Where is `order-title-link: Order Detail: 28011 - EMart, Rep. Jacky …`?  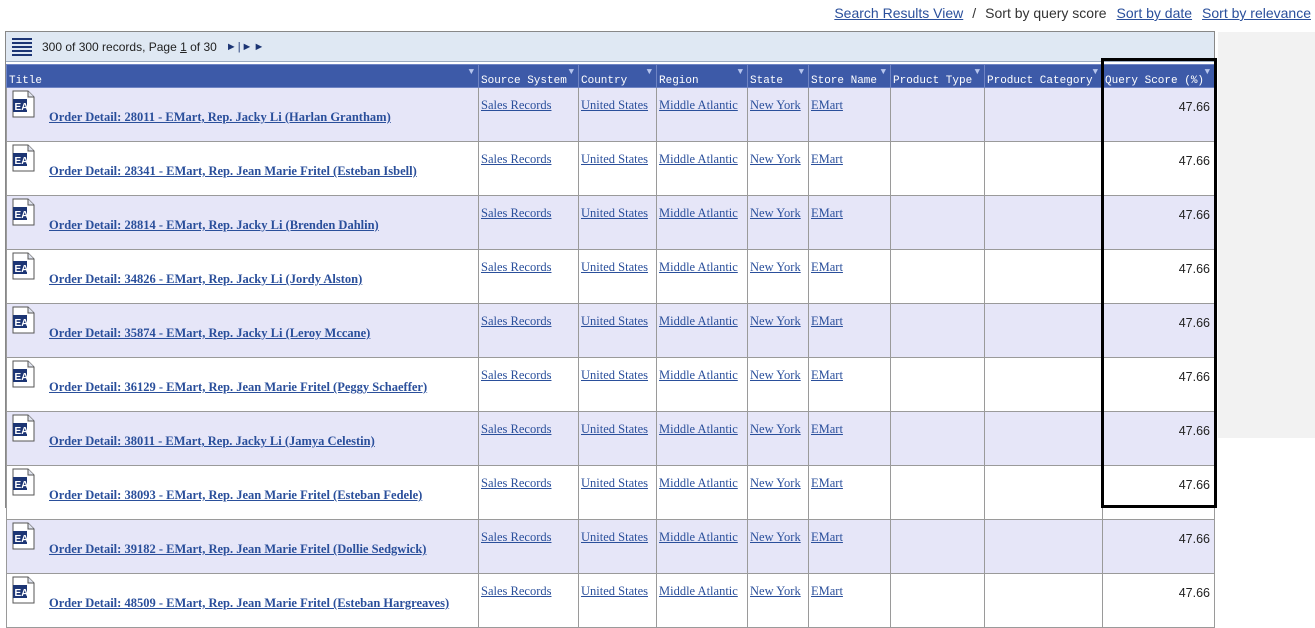 order-title-link: Order Detail: 28011 - EMart, Rep. Jacky … is located at coordinates (220, 117).